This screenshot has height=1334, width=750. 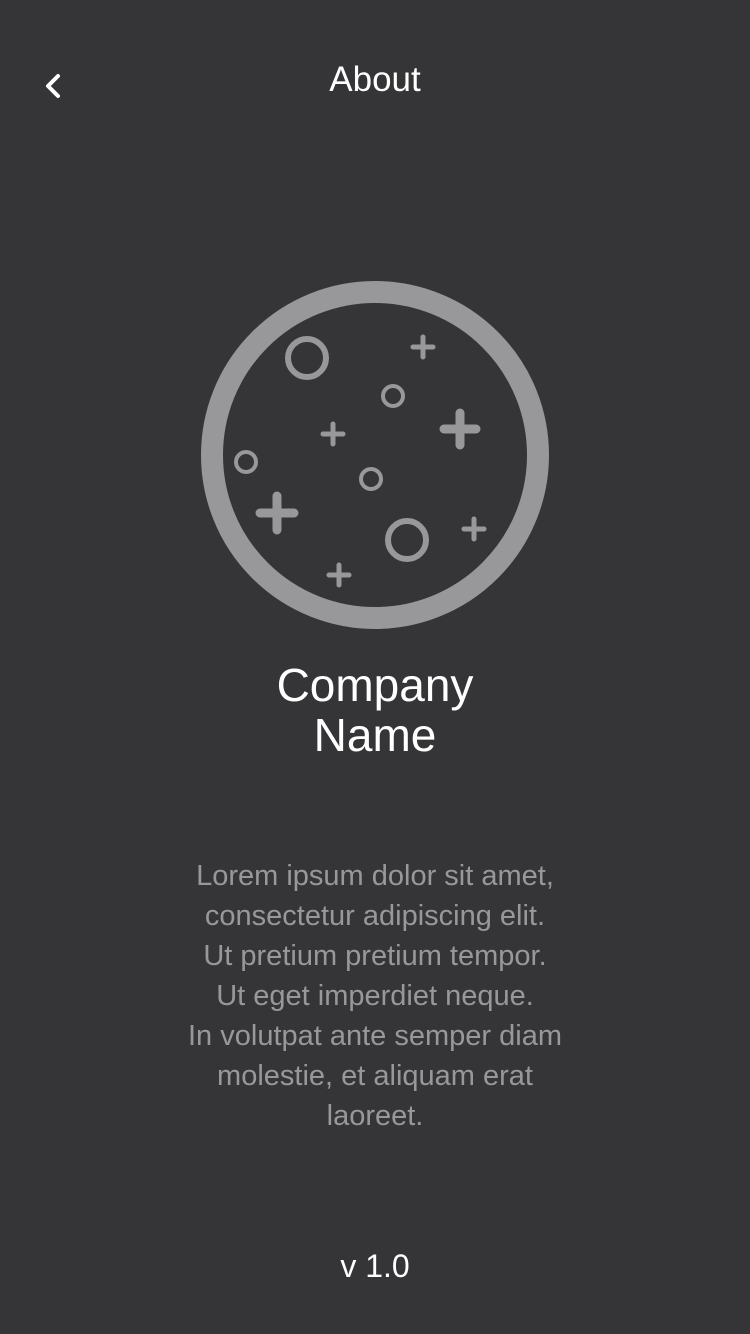 What do you see at coordinates (375, 1266) in the screenshot?
I see `app-version: v 1.0` at bounding box center [375, 1266].